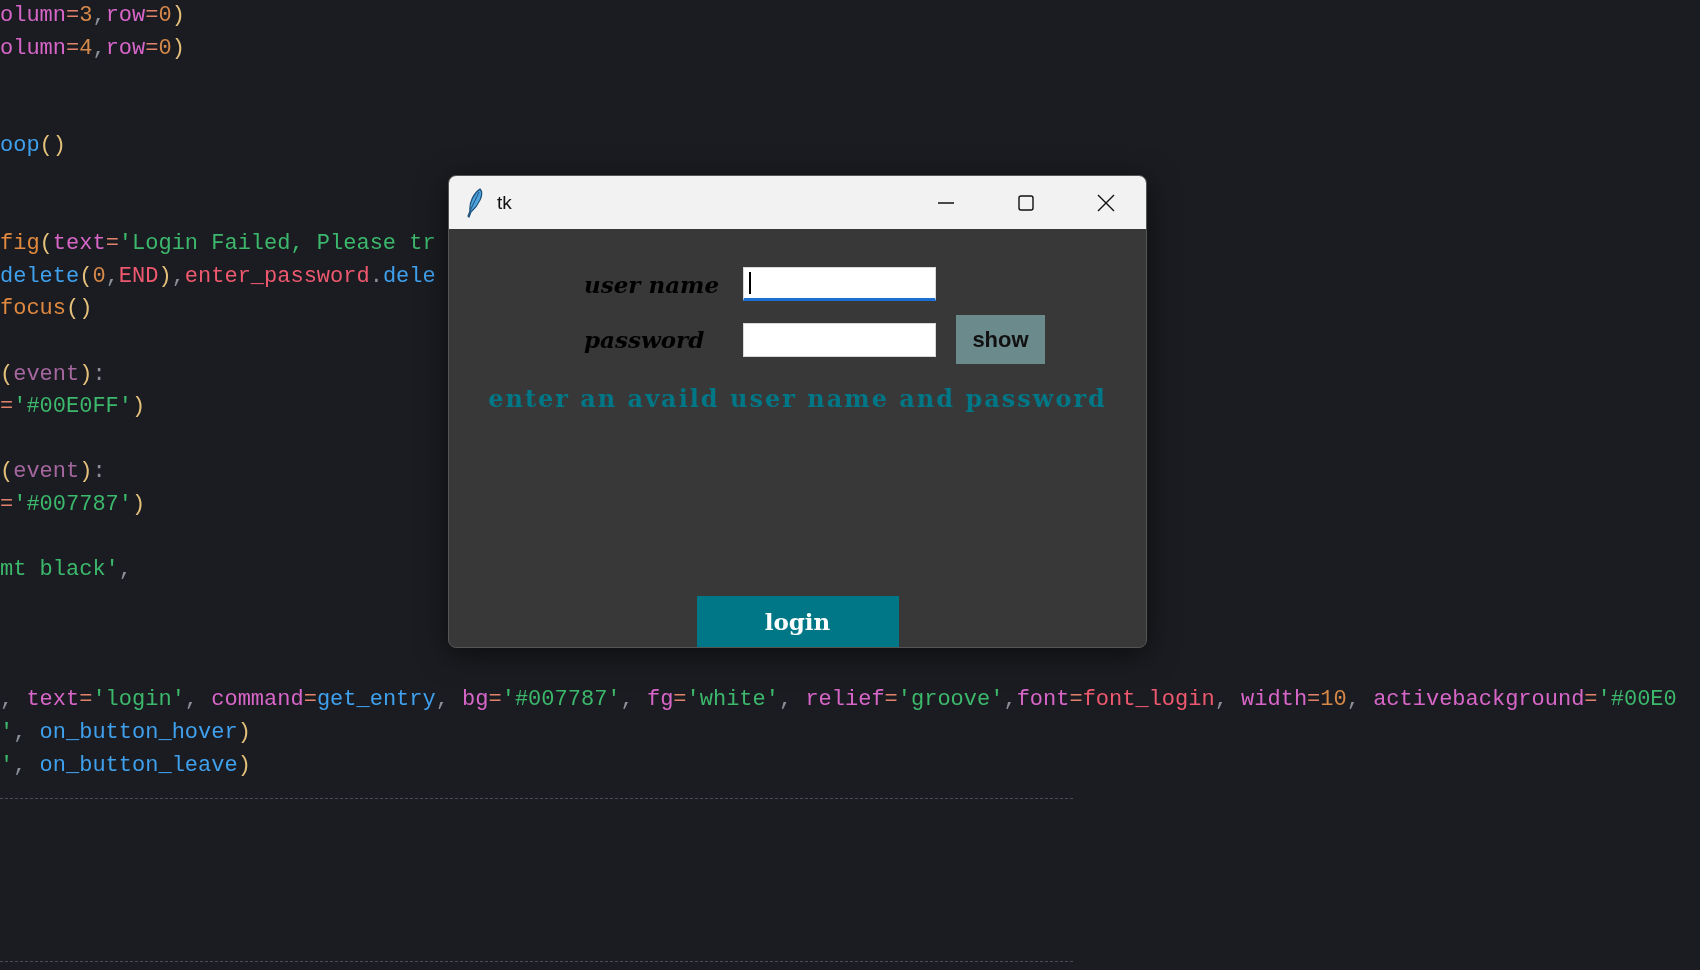 This screenshot has height=970, width=1700. Describe the element at coordinates (218, 276) in the screenshot. I see `code-line: delete(0,END),enter_password.dele` at that location.